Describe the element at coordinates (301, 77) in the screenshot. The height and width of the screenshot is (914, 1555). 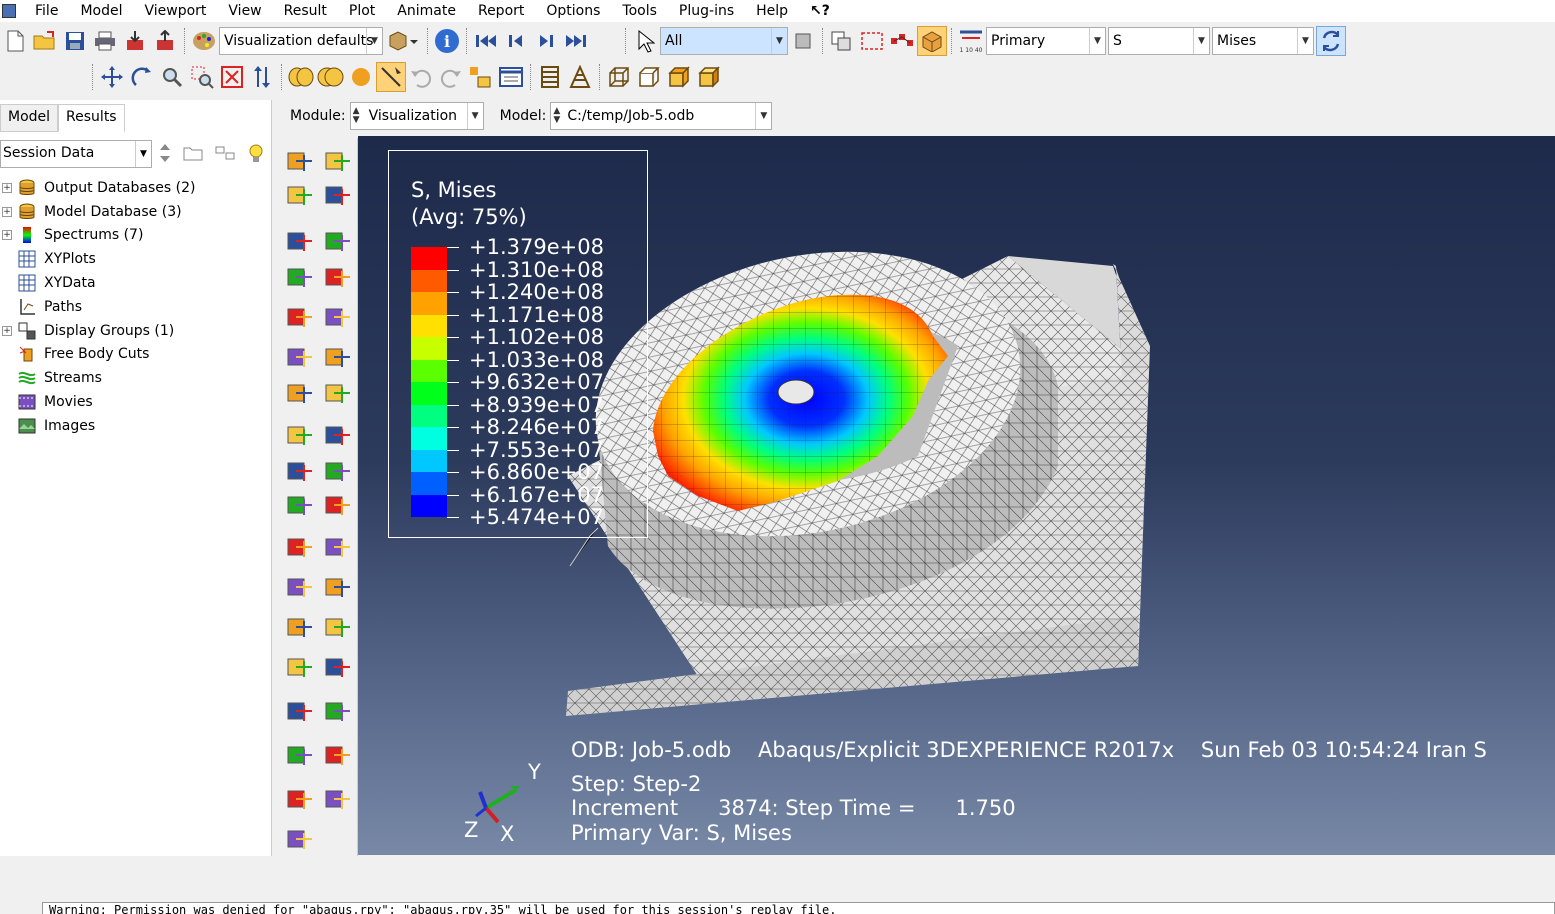
I see `perspective-on-icon` at that location.